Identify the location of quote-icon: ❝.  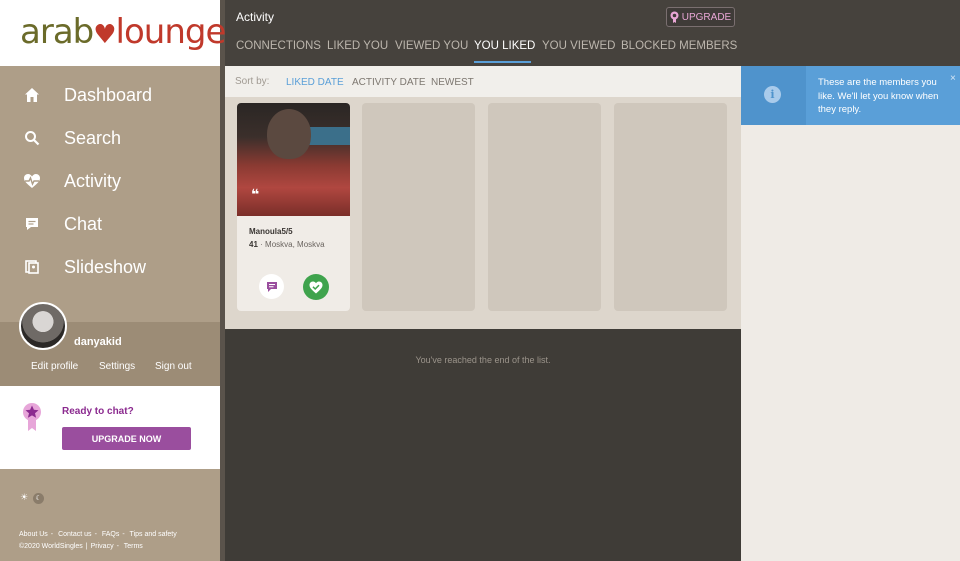
(255, 195).